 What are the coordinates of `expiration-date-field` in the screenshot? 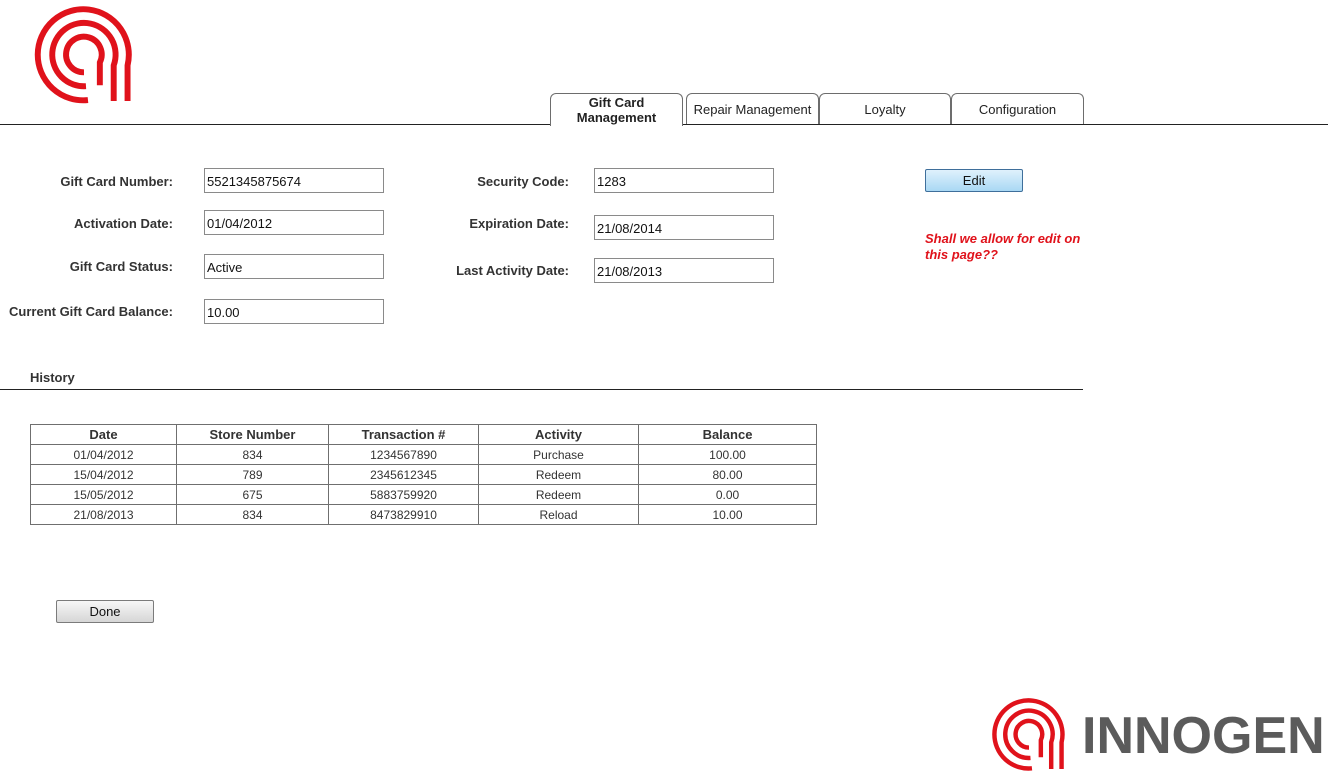 It's located at (684, 227).